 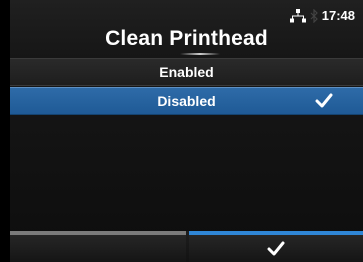 What do you see at coordinates (338, 15) in the screenshot?
I see `clock: 17:48` at bounding box center [338, 15].